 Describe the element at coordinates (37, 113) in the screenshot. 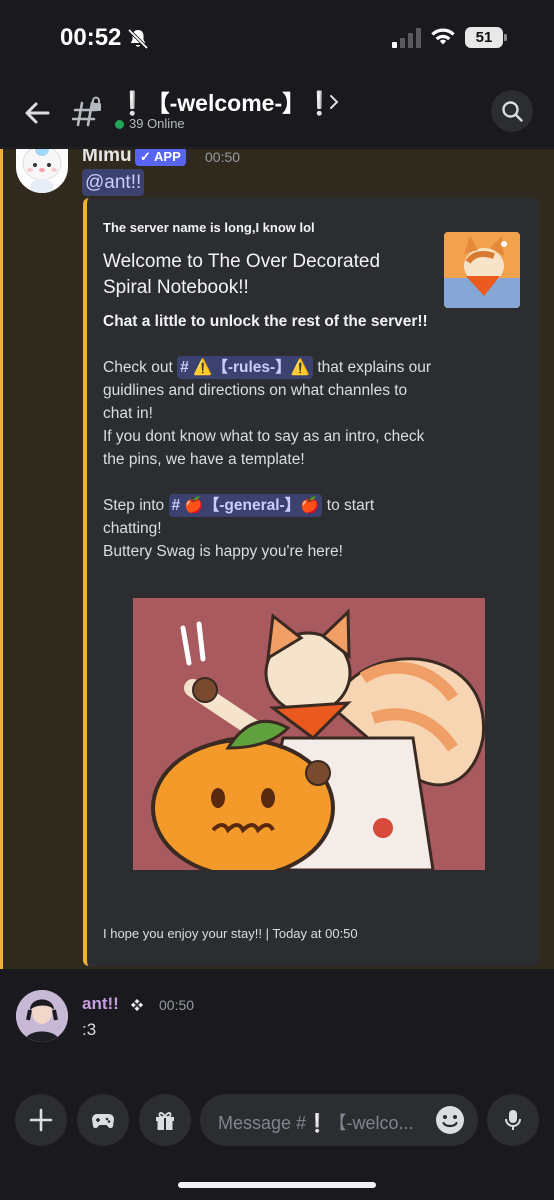

I see `back-icon` at that location.